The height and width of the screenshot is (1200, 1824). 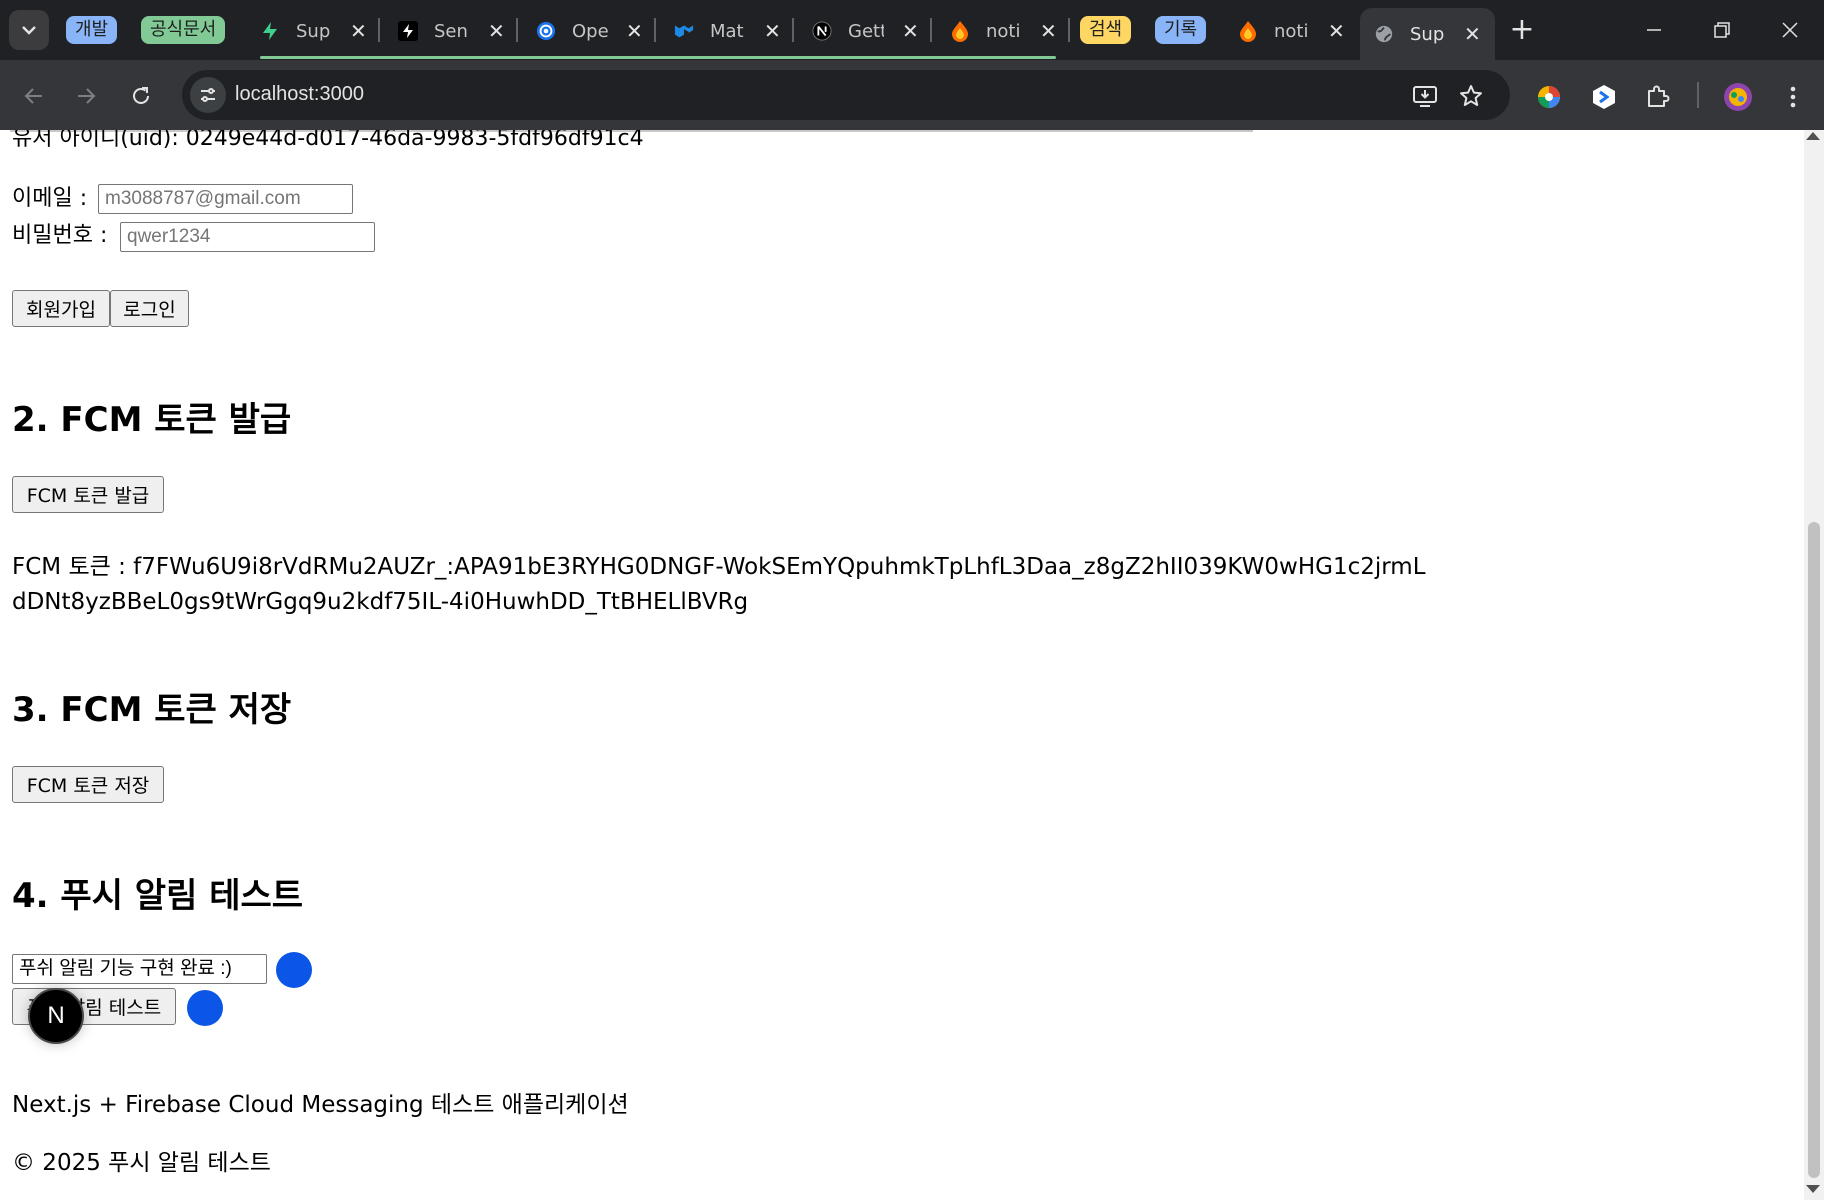 What do you see at coordinates (1813, 1189) in the screenshot?
I see `scroll-down-arrow-icon` at bounding box center [1813, 1189].